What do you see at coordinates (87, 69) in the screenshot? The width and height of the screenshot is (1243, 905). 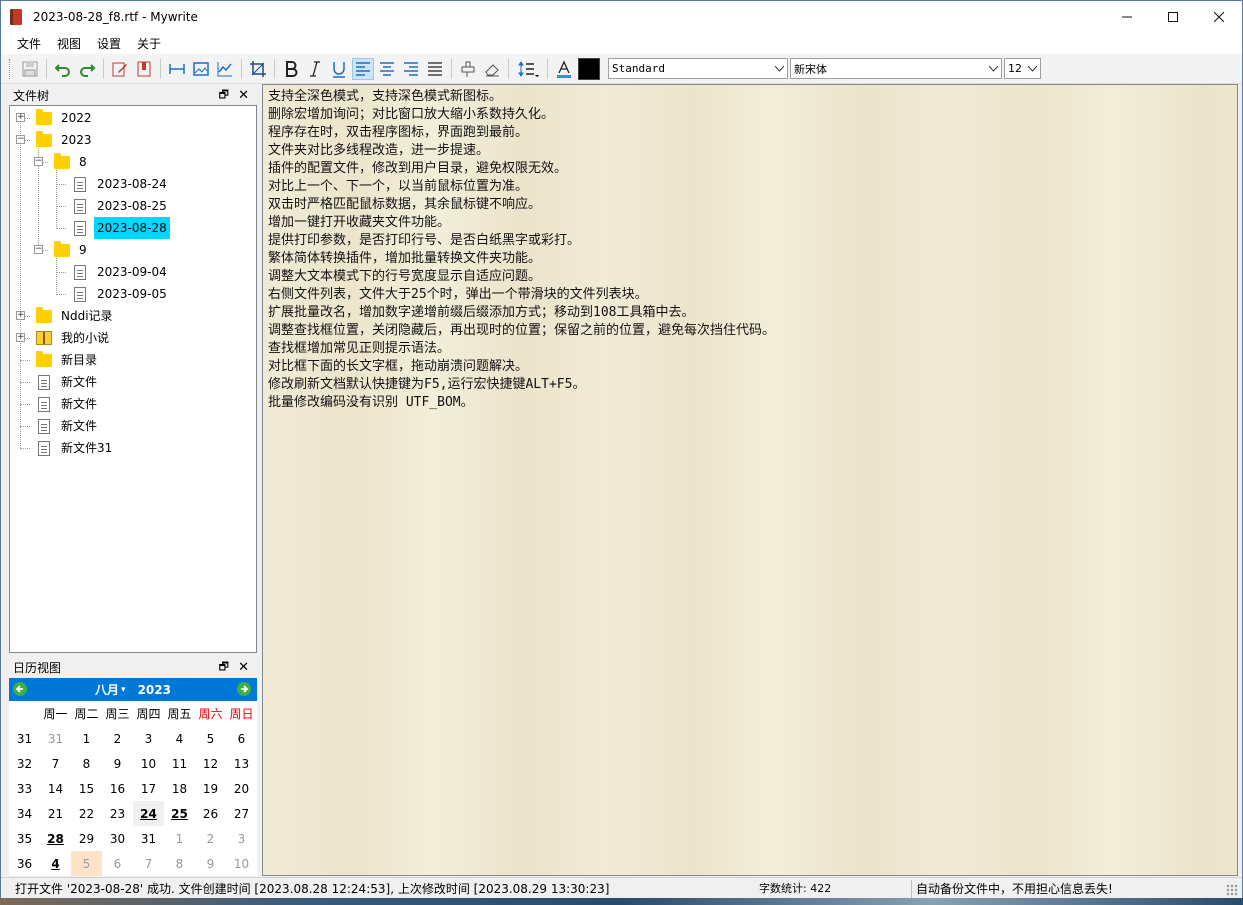 I see `redo-button` at bounding box center [87, 69].